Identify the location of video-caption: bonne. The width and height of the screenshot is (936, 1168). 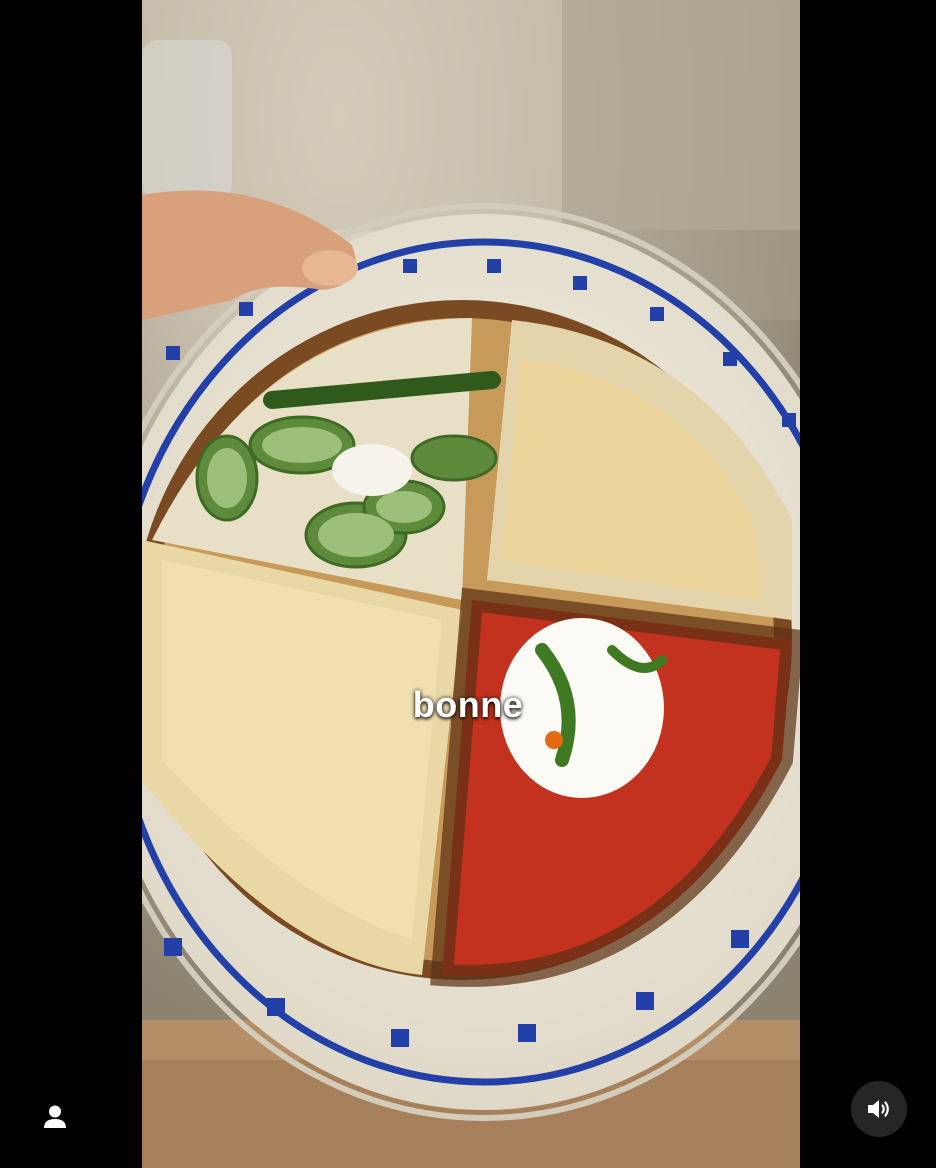
(468, 704).